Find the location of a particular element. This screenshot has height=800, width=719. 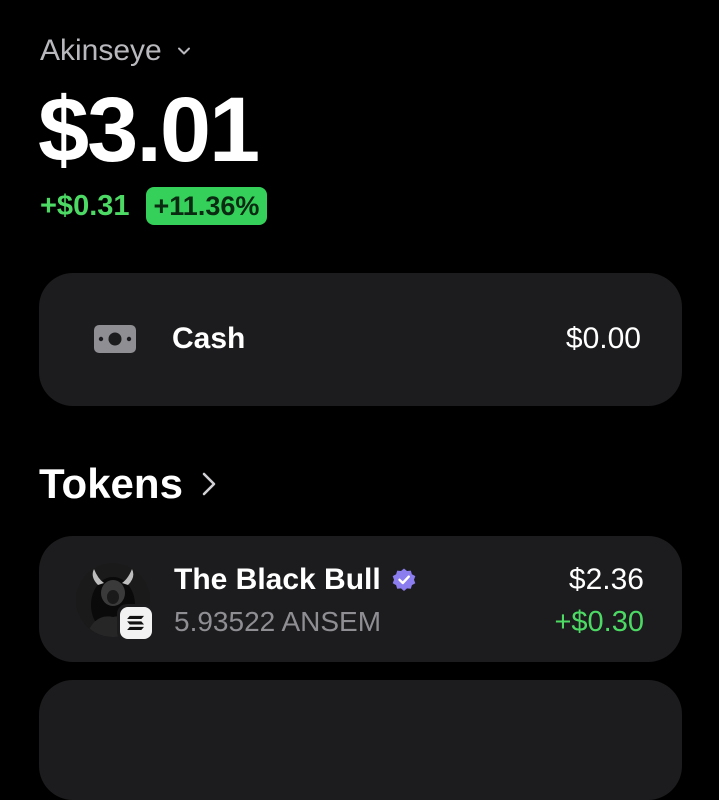

token-value: $2.36 is located at coordinates (606, 579).